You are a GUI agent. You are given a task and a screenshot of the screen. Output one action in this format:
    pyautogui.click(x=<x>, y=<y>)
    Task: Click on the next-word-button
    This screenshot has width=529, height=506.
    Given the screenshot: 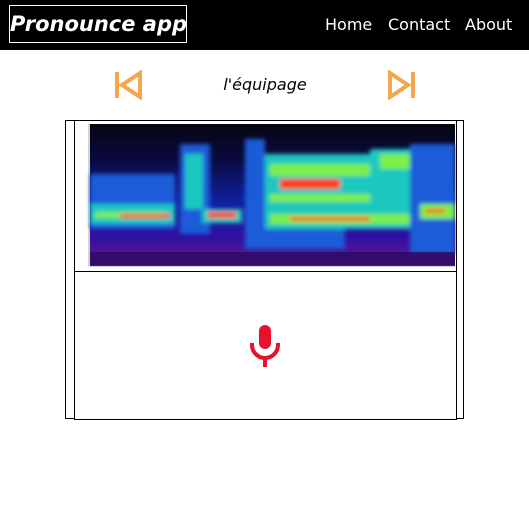 What is the action you would take?
    pyautogui.click(x=402, y=85)
    